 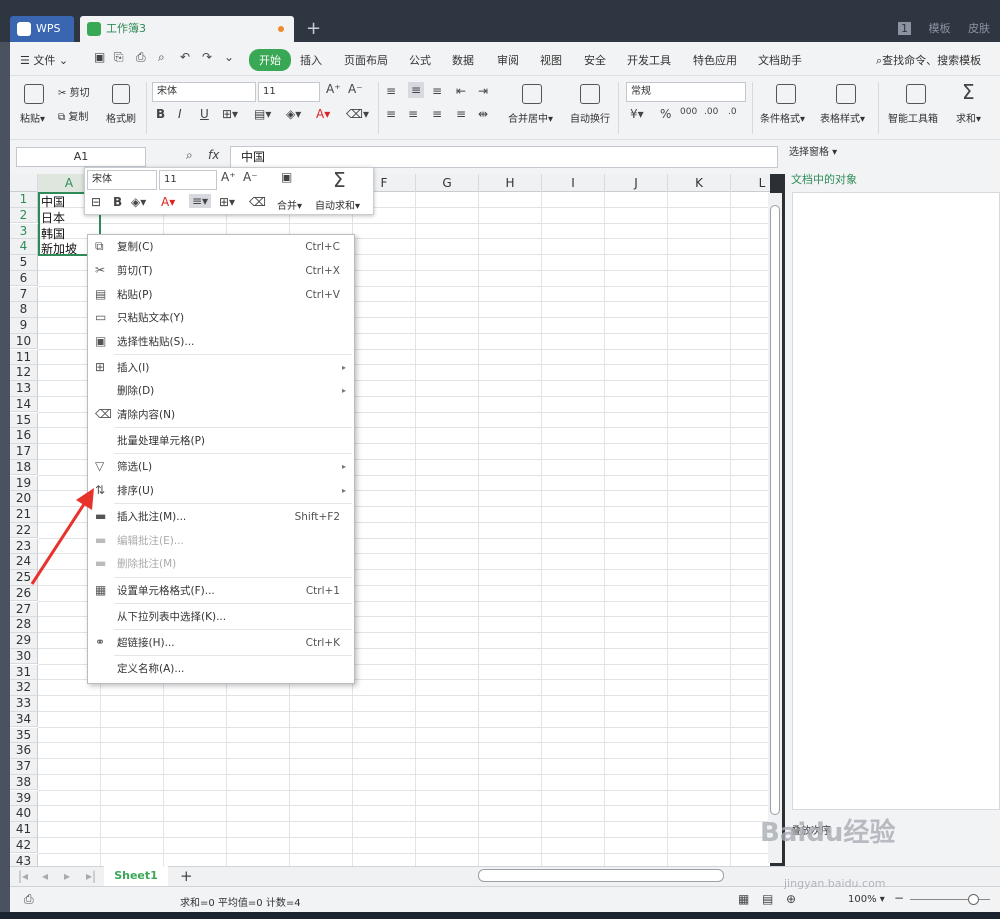 What do you see at coordinates (270, 60) in the screenshot?
I see `menu-start: 开始` at bounding box center [270, 60].